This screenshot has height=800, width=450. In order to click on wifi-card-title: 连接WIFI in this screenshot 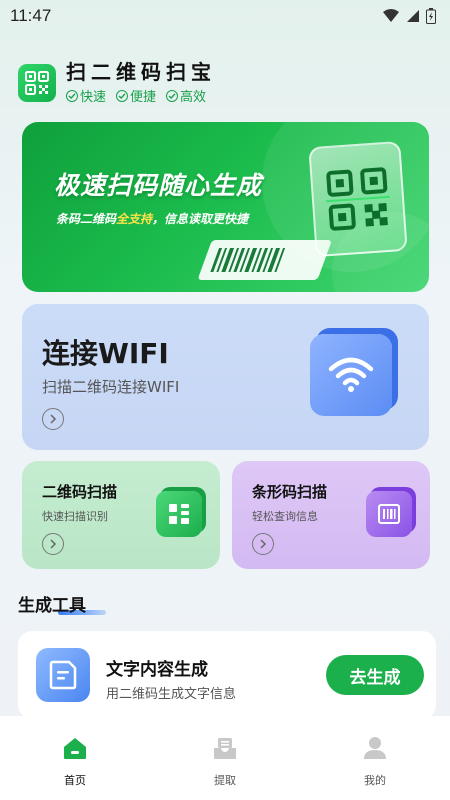, I will do `click(105, 353)`.